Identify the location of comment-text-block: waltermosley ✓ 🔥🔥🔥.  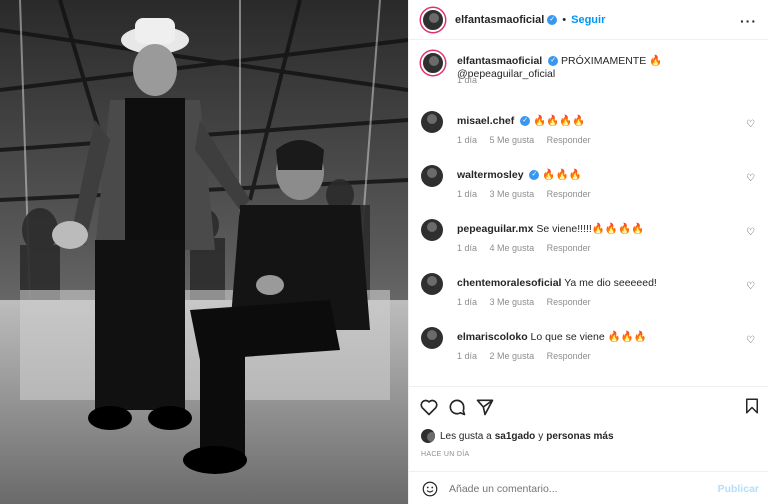
(602, 175).